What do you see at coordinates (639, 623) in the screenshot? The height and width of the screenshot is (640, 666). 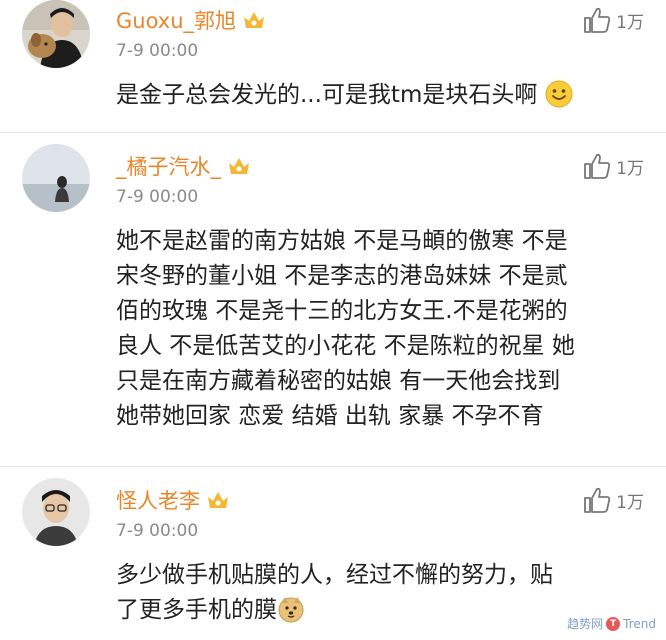 I see `watermark-brand: Trend` at bounding box center [639, 623].